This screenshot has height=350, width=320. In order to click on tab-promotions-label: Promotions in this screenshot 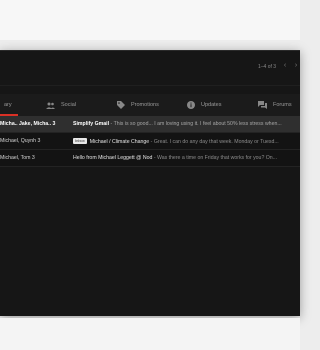, I will do `click(145, 105)`.